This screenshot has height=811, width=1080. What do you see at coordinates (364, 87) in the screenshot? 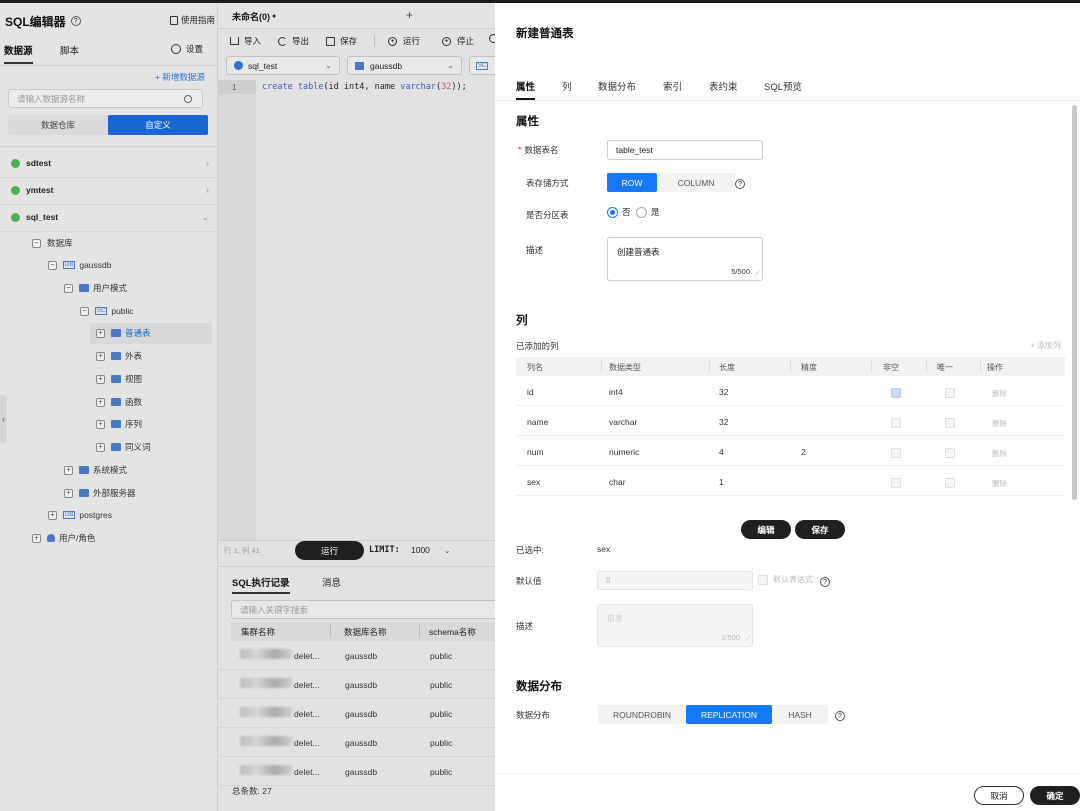
I see `code-line: create table(id int4, name varchar(32));` at bounding box center [364, 87].